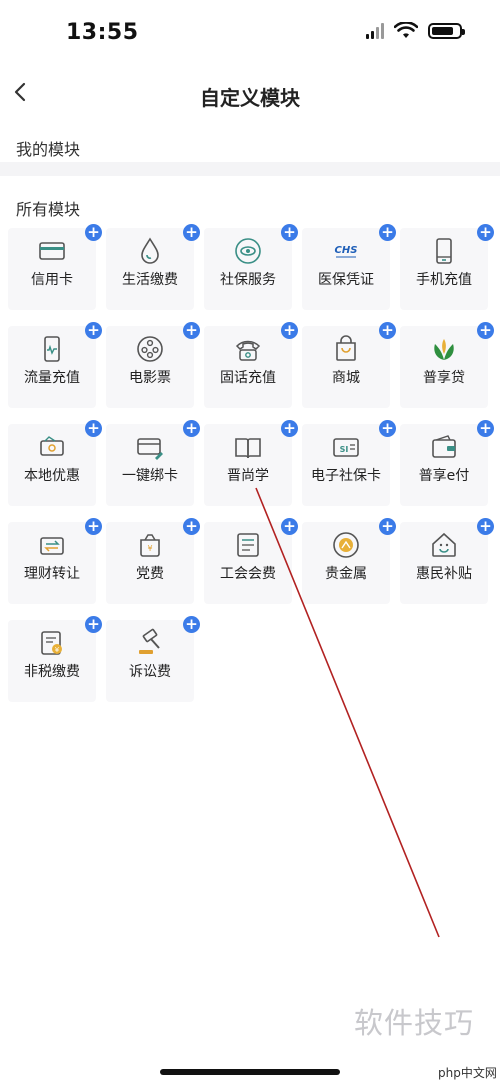 This screenshot has width=500, height=1084. Describe the element at coordinates (150, 378) in the screenshot. I see `module-label: 电影票` at that location.